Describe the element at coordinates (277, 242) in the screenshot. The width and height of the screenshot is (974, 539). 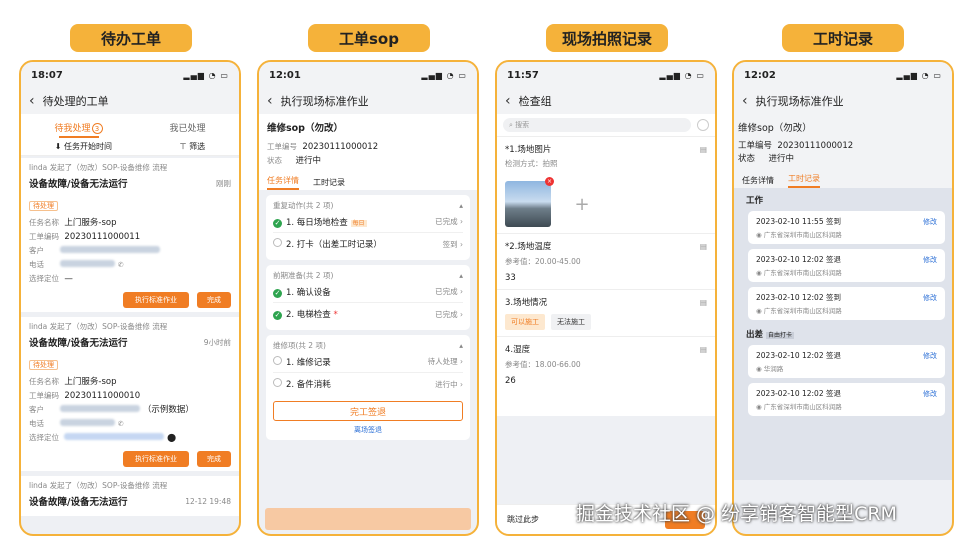
I see `pending-circle-icon` at that location.